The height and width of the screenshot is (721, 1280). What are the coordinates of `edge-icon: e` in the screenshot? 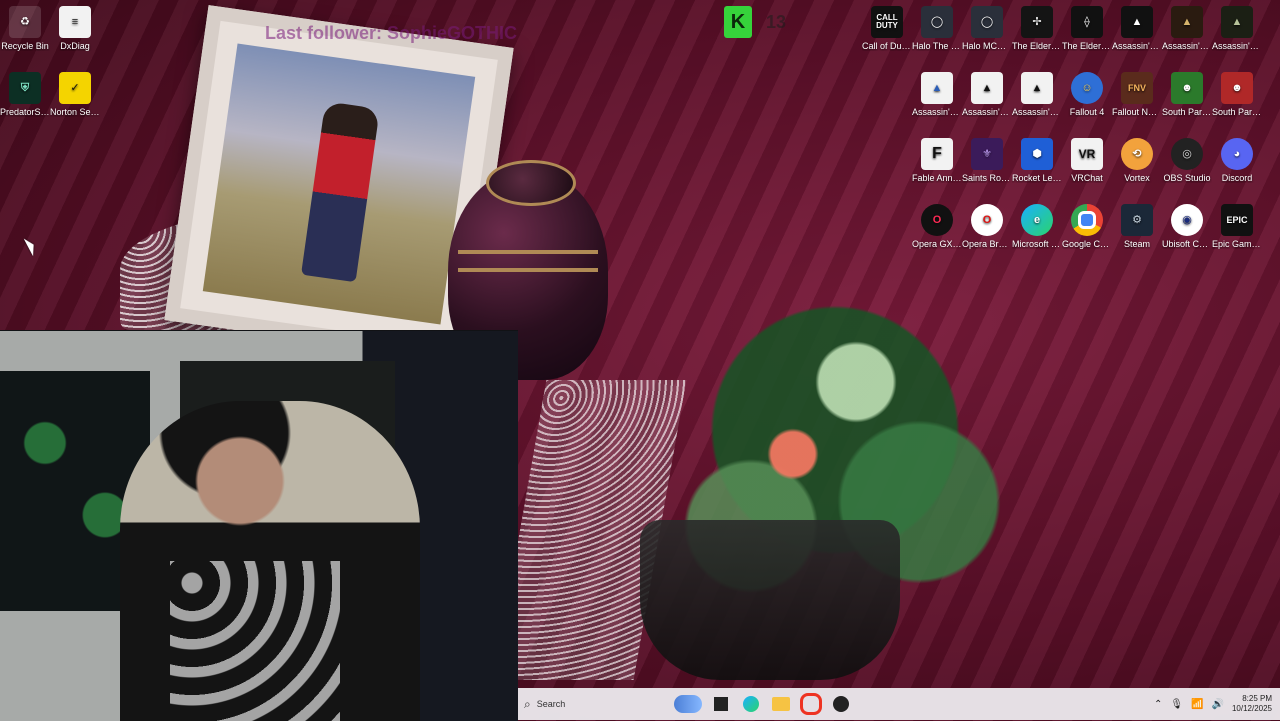 It's located at (1037, 220).